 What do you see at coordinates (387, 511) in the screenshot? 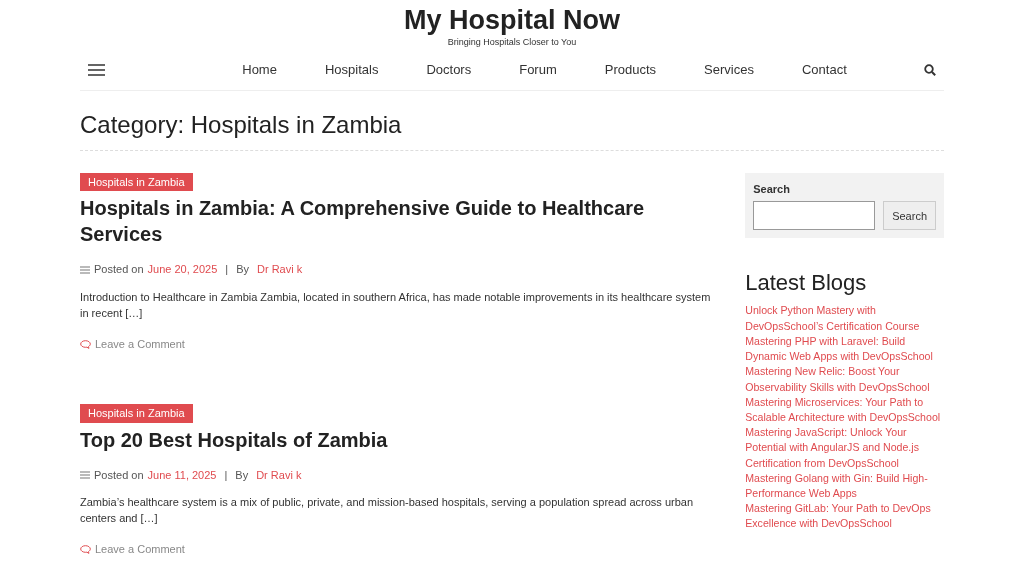
I see `post-excerpt: Zambia’s healthcare system is a mix of public, private, and mission-based hospitals, serving a population spread across urban centers and […]` at bounding box center [387, 511].